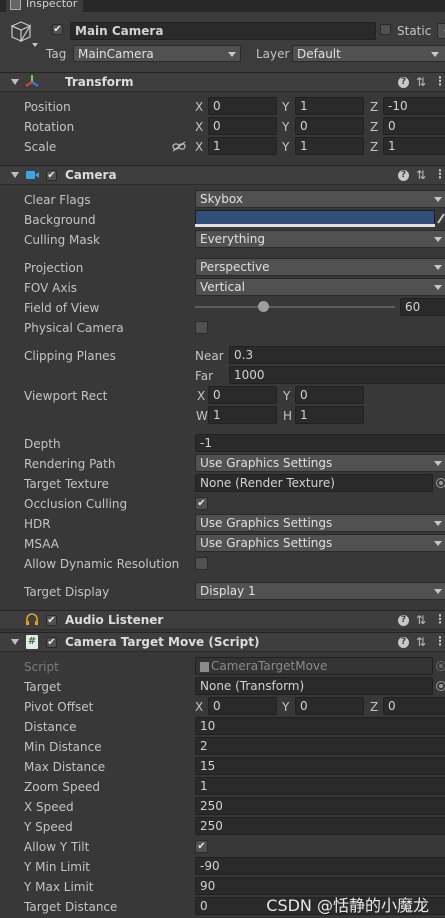 The height and width of the screenshot is (918, 445). What do you see at coordinates (66, 396) in the screenshot?
I see `viewport-rect-label: Viewport Rect` at bounding box center [66, 396].